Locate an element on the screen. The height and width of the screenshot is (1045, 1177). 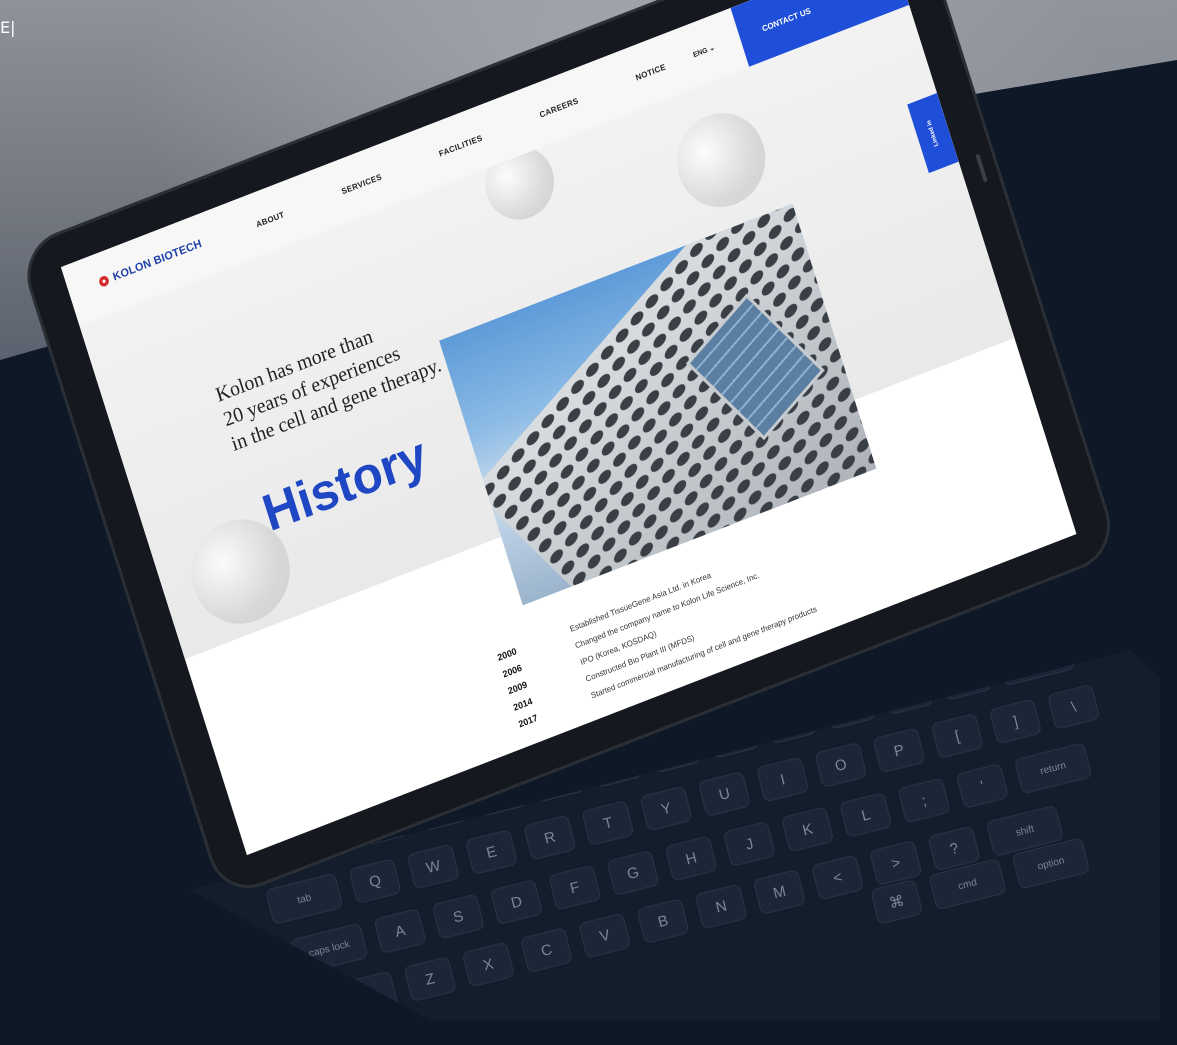
keyboard-key: ] is located at coordinates (1015, 721).